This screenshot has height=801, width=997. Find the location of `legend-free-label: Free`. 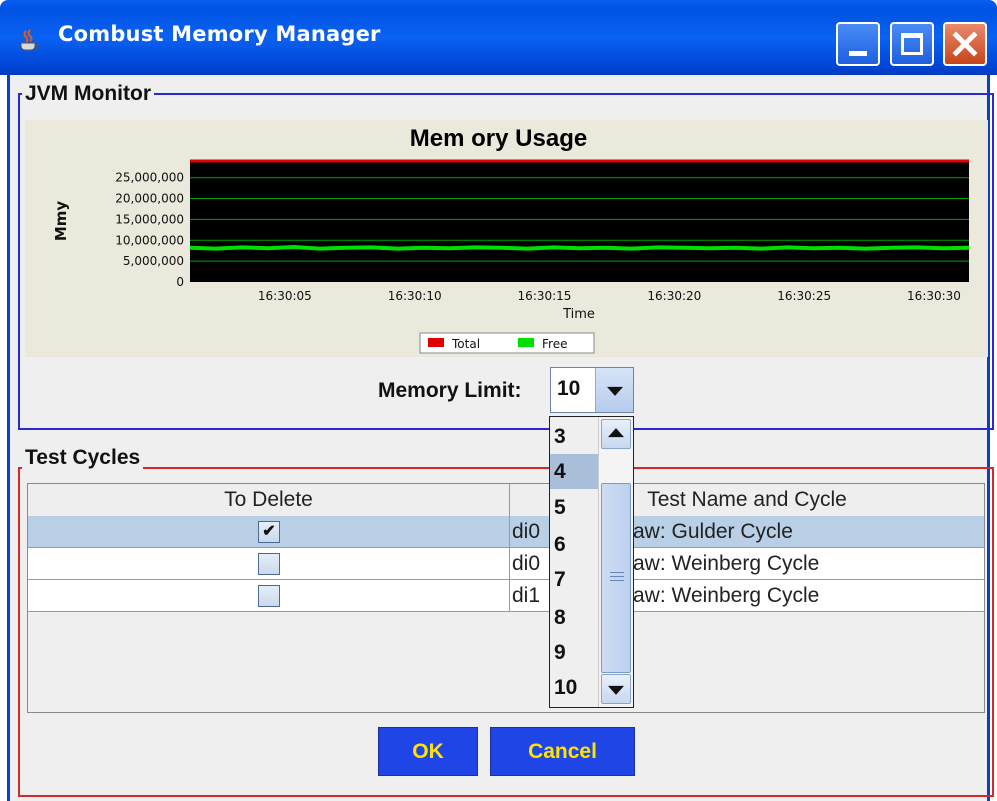

legend-free-label: Free is located at coordinates (554, 344).